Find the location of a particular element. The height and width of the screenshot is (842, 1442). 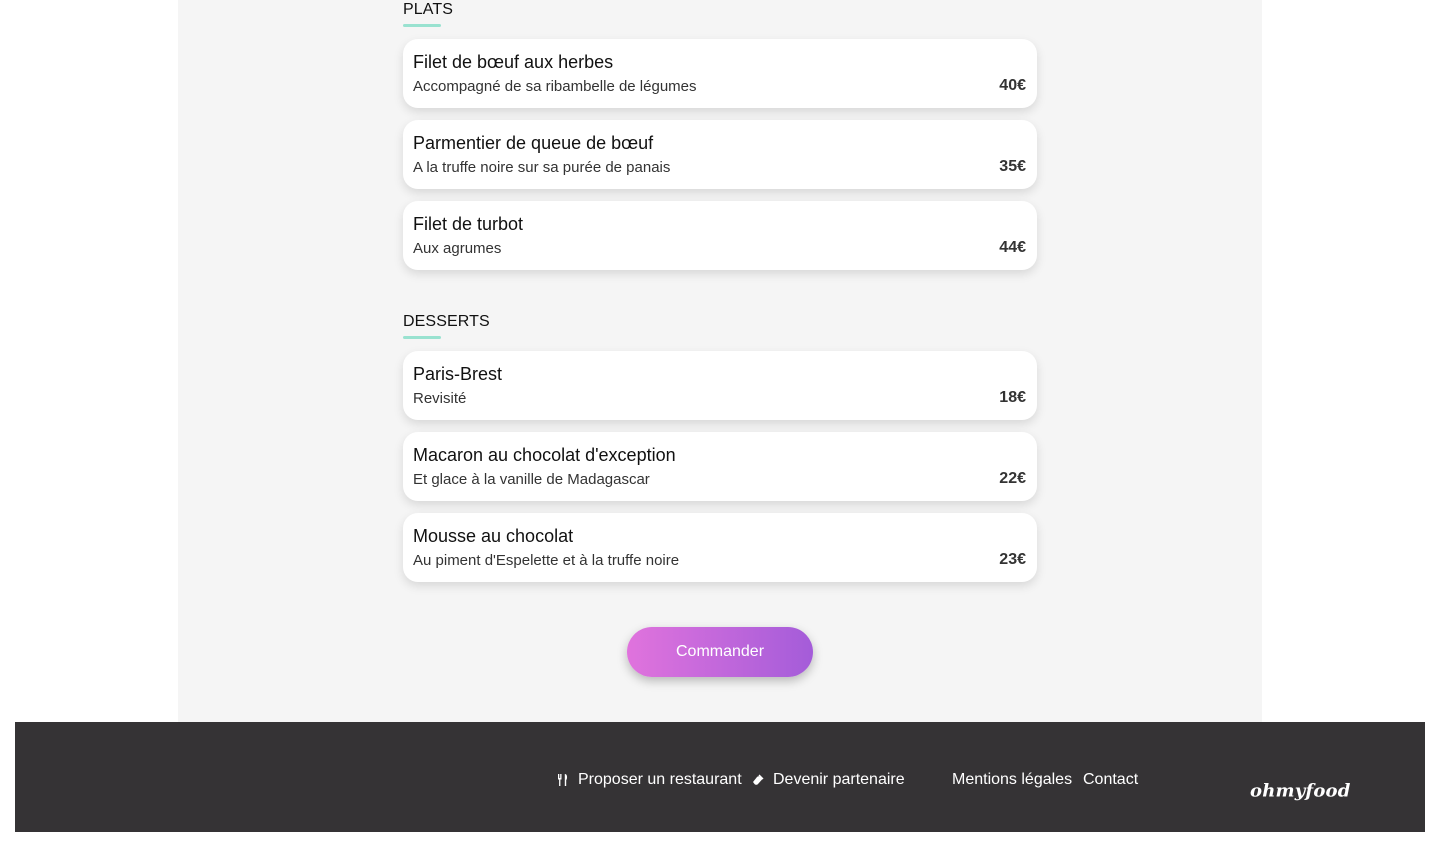

dish-name: Filet de turbot is located at coordinates (468, 224).